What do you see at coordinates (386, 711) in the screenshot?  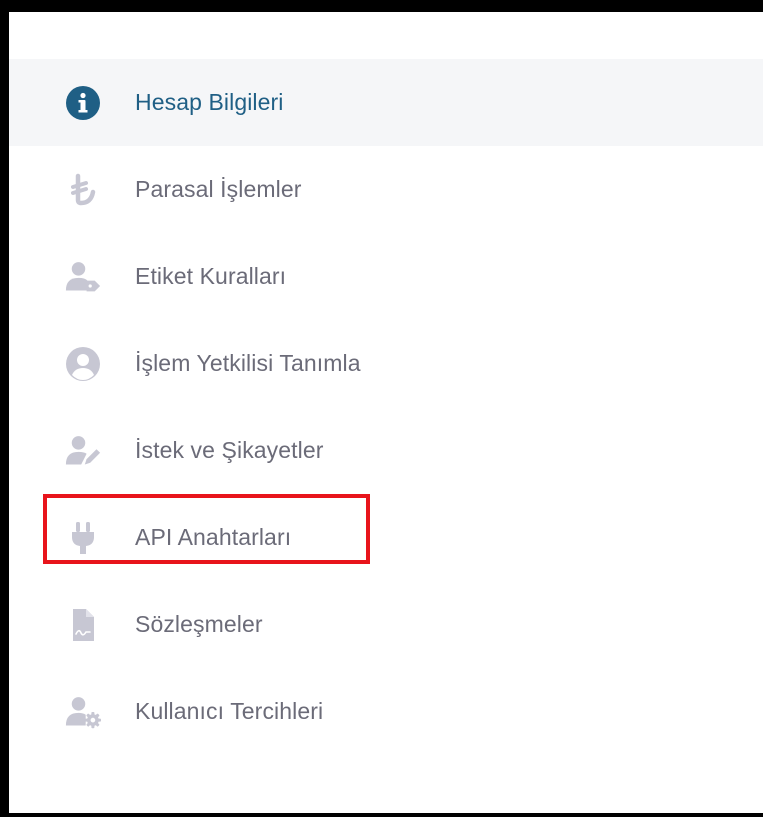 I see `menu-item-kullanici-tercihleri: Kullanıcı Tercihleri` at bounding box center [386, 711].